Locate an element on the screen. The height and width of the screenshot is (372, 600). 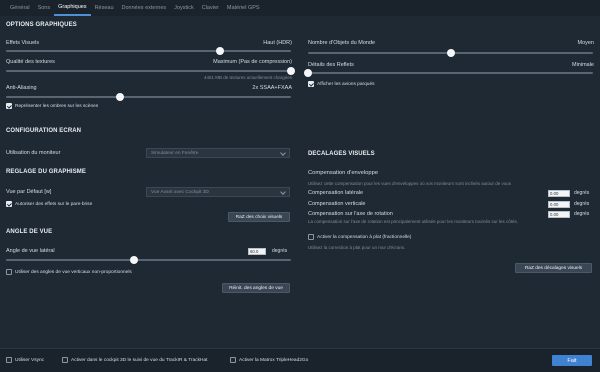
reflections-value: Minimale is located at coordinates (582, 65).